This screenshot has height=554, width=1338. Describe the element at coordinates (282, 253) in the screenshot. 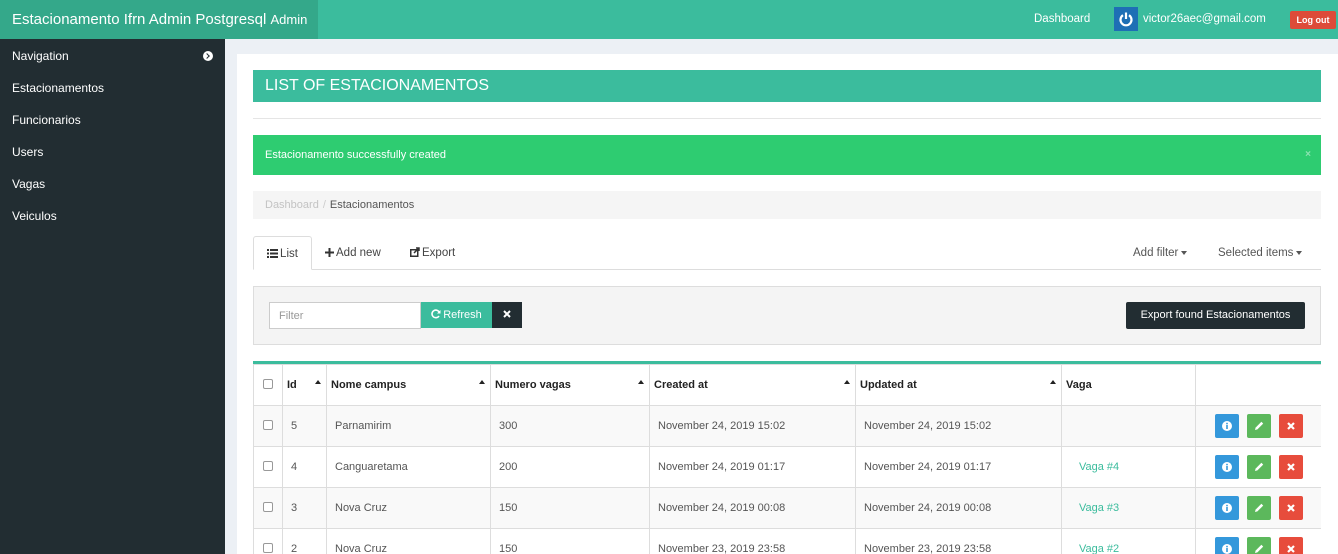

I see `tab-list: List` at that location.